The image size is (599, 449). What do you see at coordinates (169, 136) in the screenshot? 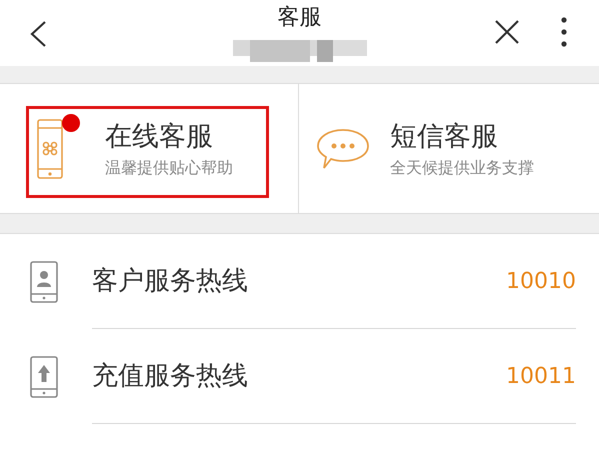
I see `service-title: 在线客服` at bounding box center [169, 136].